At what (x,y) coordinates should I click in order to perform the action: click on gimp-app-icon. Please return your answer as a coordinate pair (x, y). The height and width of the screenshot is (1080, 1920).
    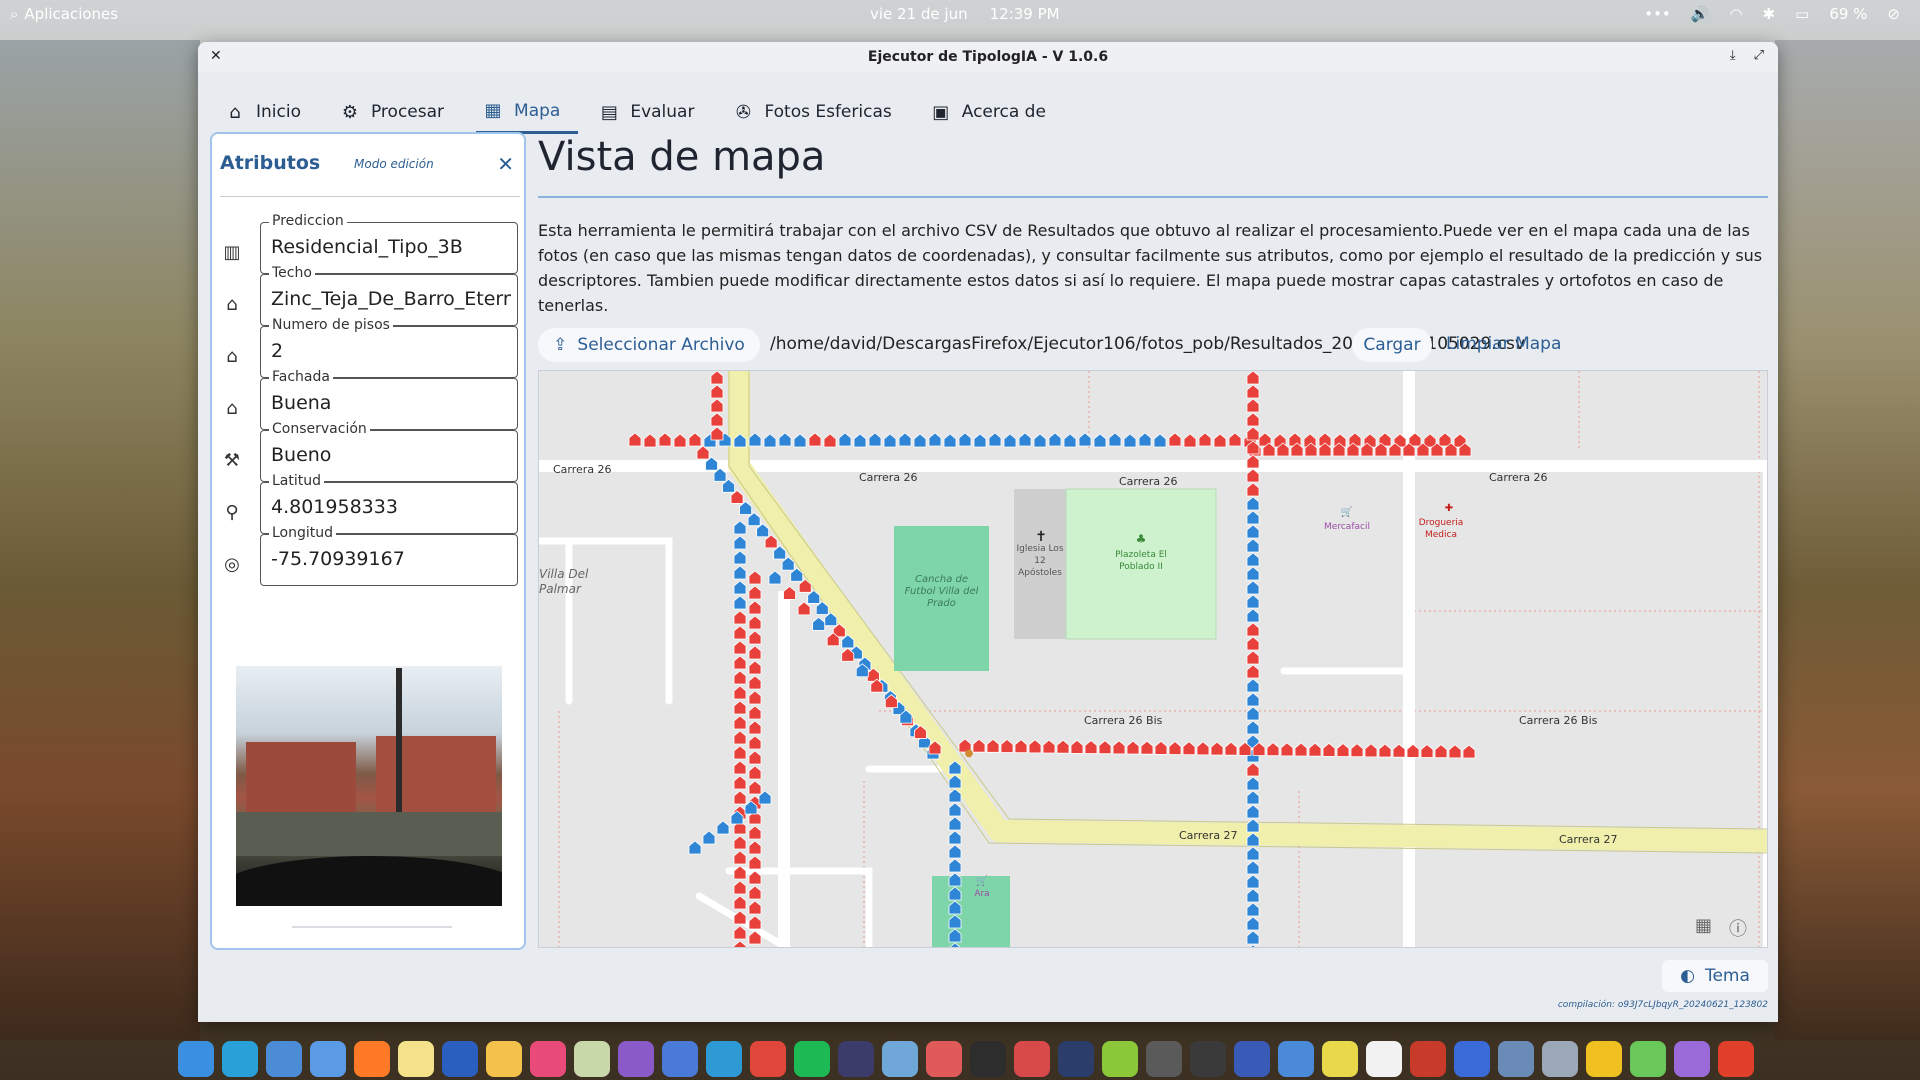
    Looking at the image, I should click on (1164, 1059).